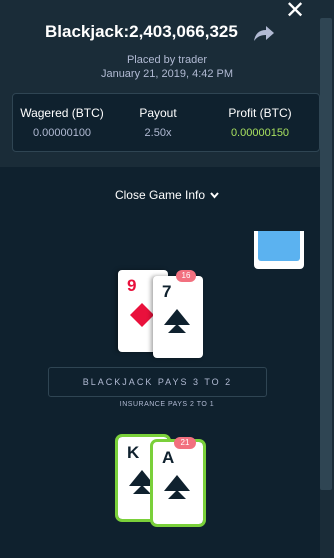  Describe the element at coordinates (167, 74) in the screenshot. I see `bet-date: January 21, 2019, 4:42 PM` at that location.